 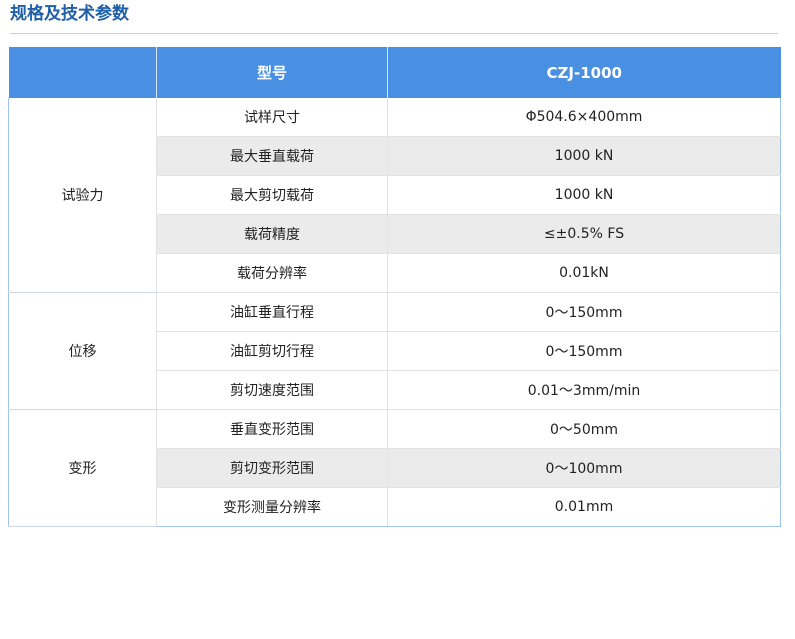 I want to click on param-cell: 载荷精度, so click(x=272, y=234).